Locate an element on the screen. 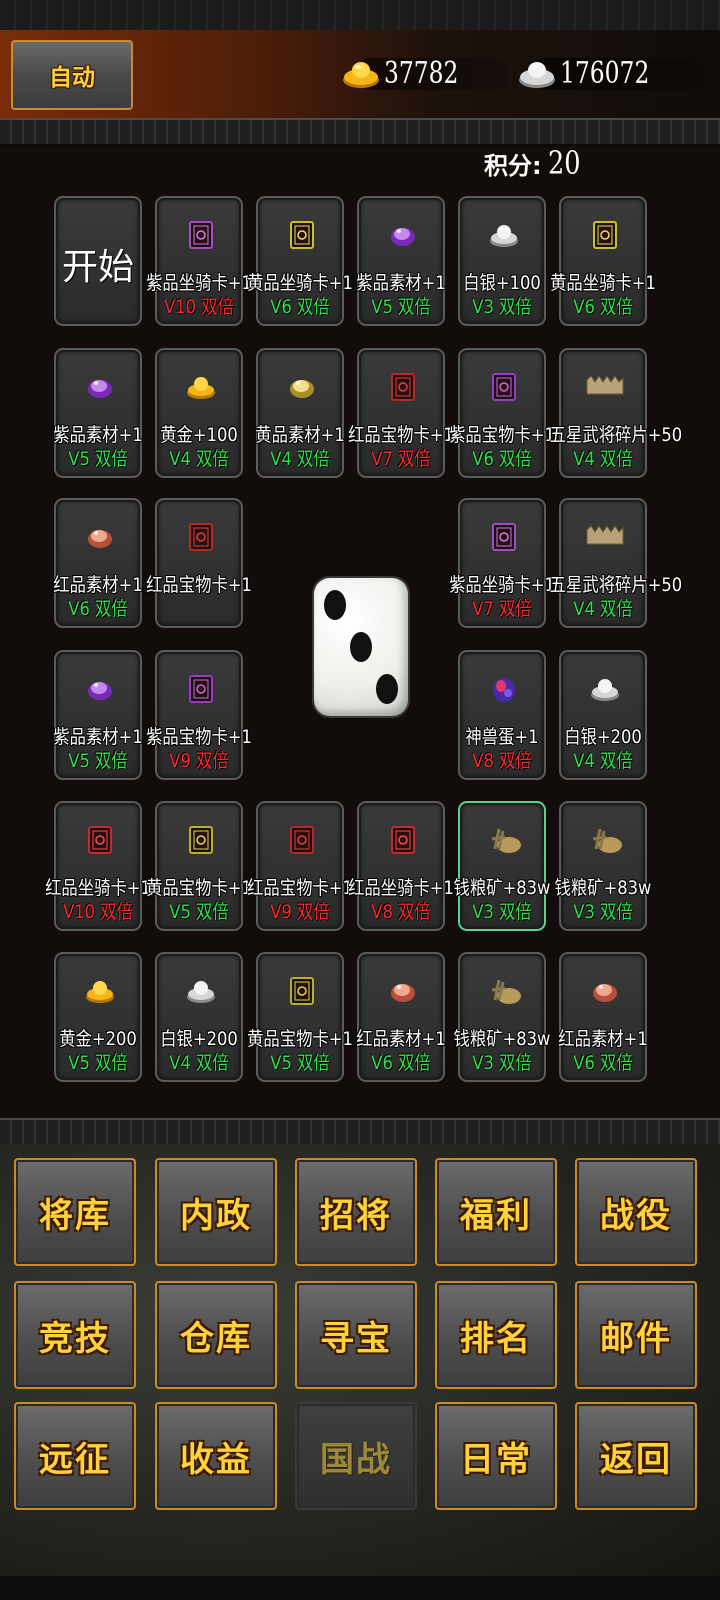 The height and width of the screenshot is (1600, 720). cell-reward-label: 黄品坐骑卡+1 is located at coordinates (603, 283).